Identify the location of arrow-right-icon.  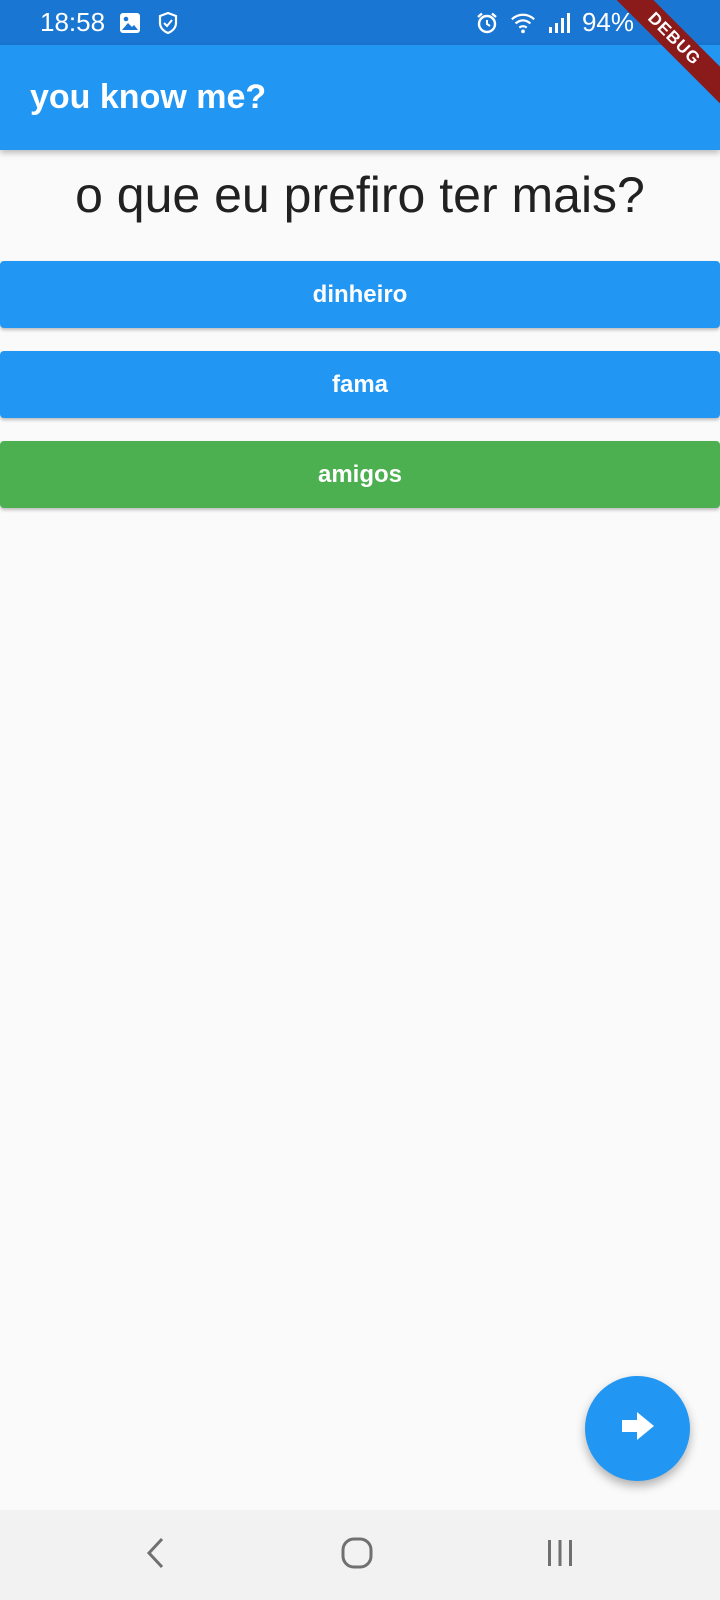
(638, 1428).